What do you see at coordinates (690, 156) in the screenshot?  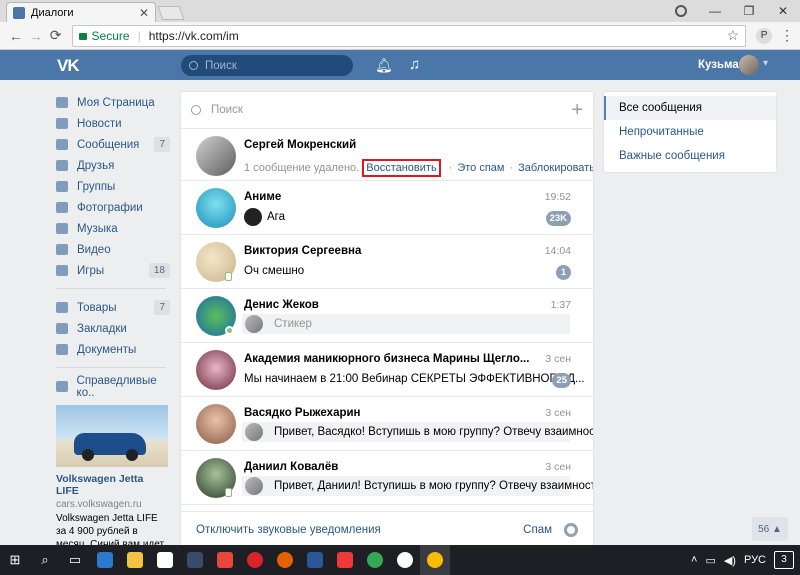 I see `filter-important: Важные сообщения` at bounding box center [690, 156].